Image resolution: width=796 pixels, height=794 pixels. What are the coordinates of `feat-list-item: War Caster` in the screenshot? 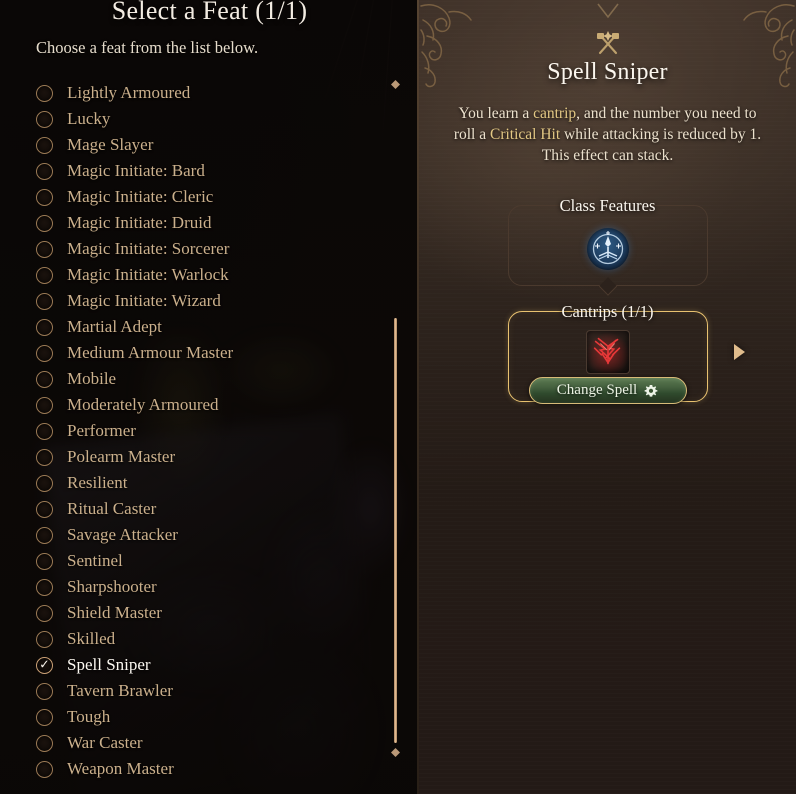 It's located at (190, 743).